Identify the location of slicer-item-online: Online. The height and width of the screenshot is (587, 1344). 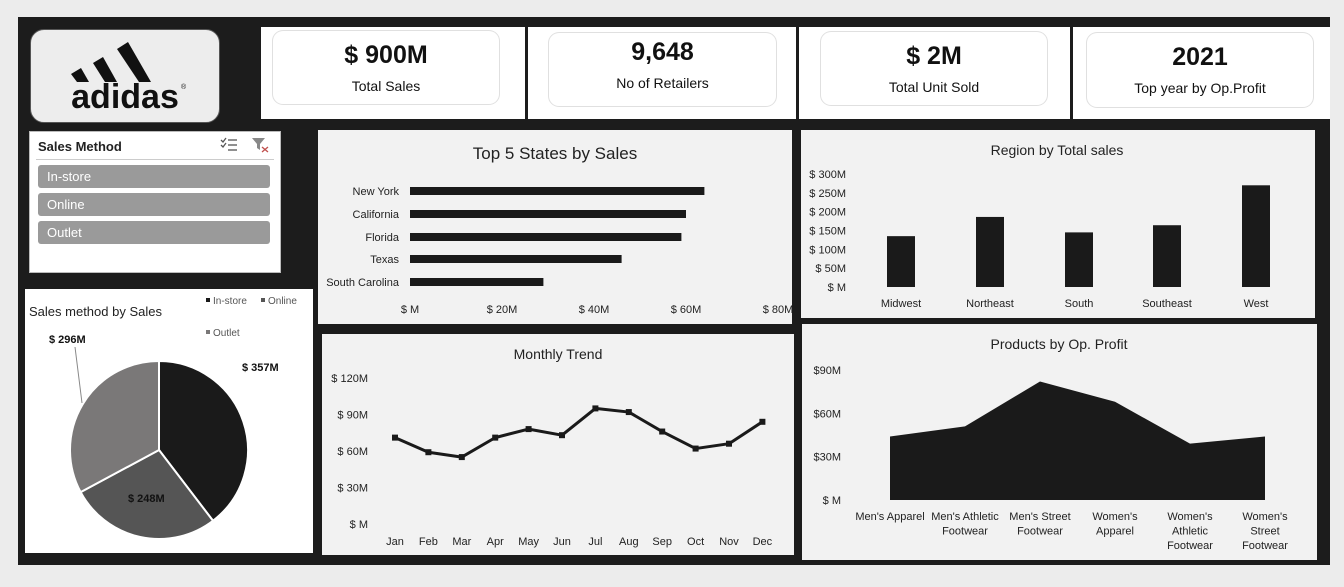
(154, 204).